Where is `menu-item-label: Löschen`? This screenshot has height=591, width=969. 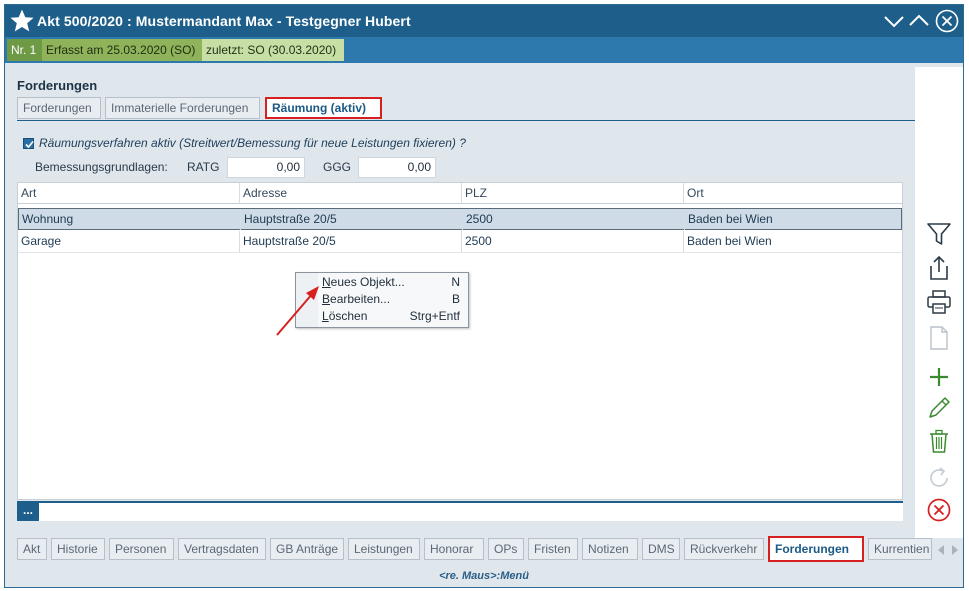
menu-item-label: Löschen is located at coordinates (345, 316).